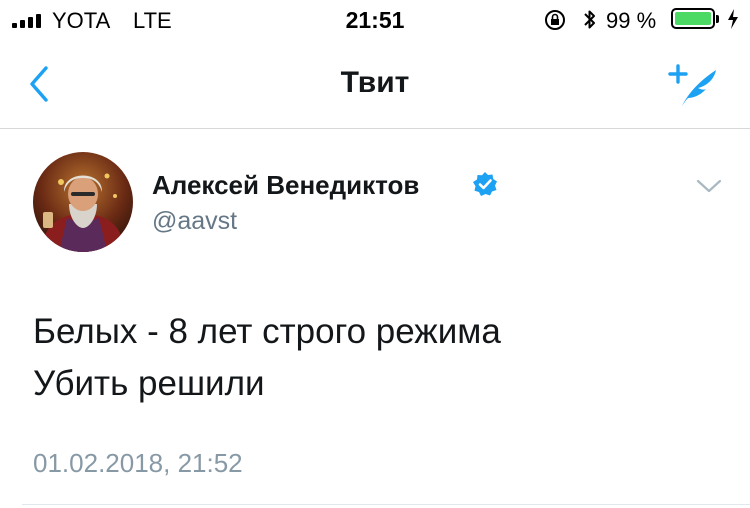 The width and height of the screenshot is (750, 508). I want to click on battery-icon, so click(693, 18).